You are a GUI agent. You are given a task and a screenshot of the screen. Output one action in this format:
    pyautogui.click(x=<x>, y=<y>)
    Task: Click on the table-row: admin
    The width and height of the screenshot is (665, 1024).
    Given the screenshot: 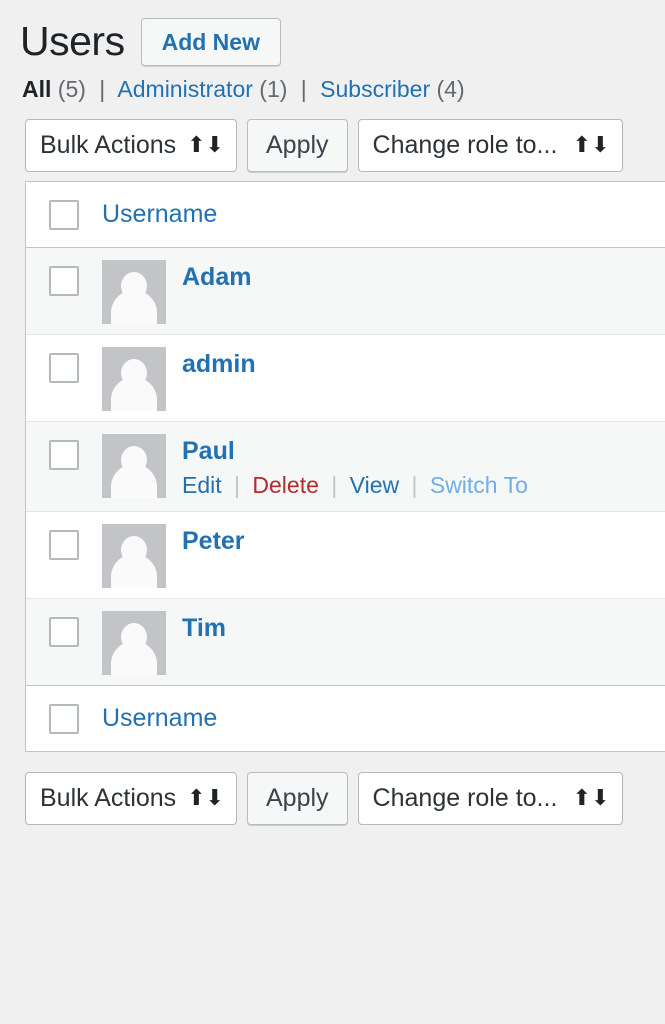 What is the action you would take?
    pyautogui.click(x=345, y=378)
    